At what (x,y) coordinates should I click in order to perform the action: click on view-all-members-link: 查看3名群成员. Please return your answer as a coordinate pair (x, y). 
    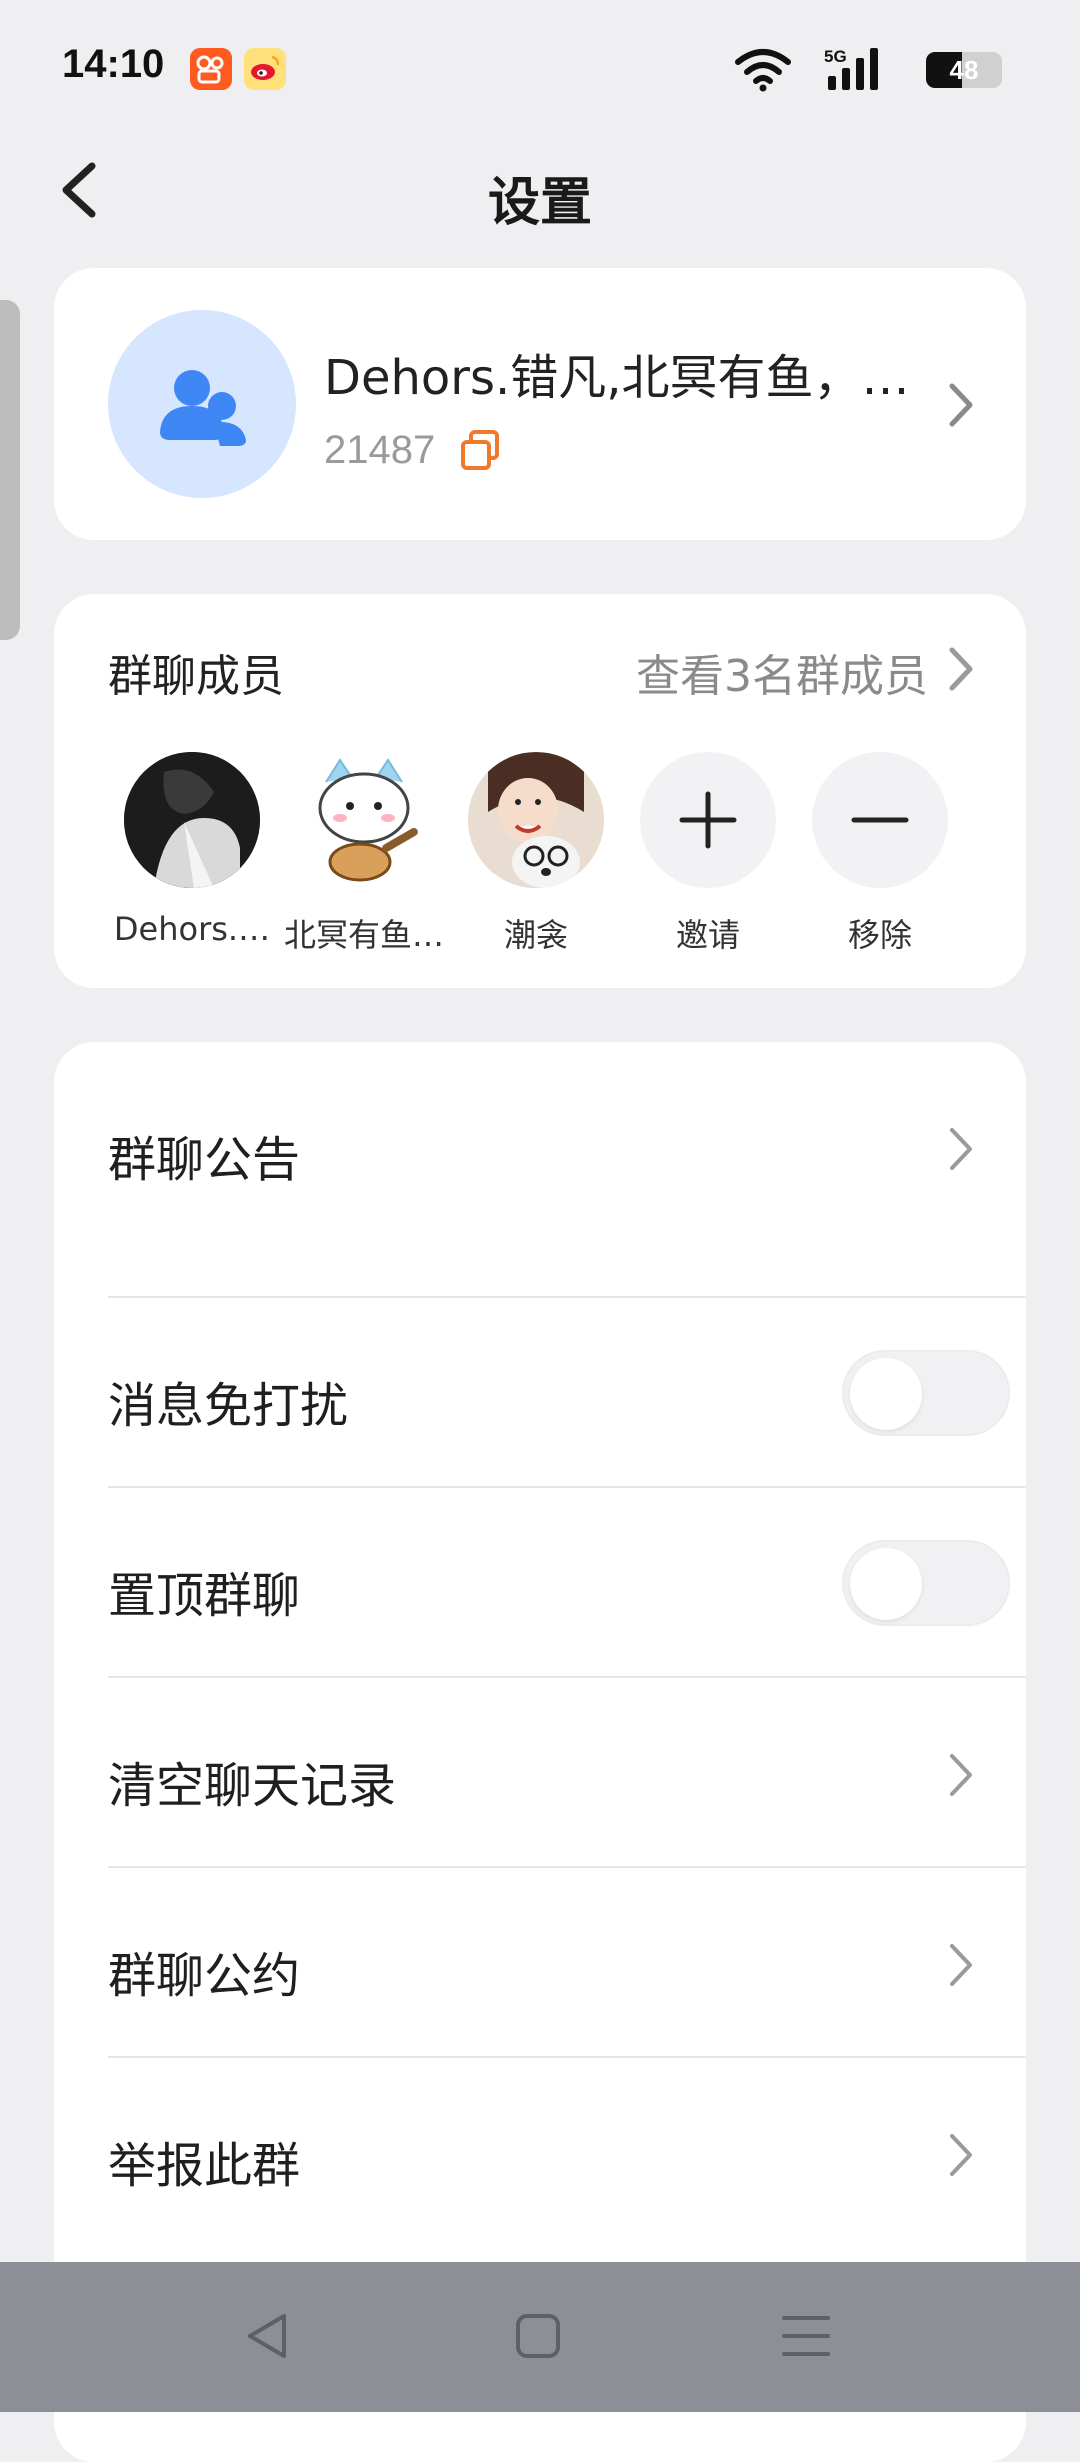
    Looking at the image, I should click on (782, 672).